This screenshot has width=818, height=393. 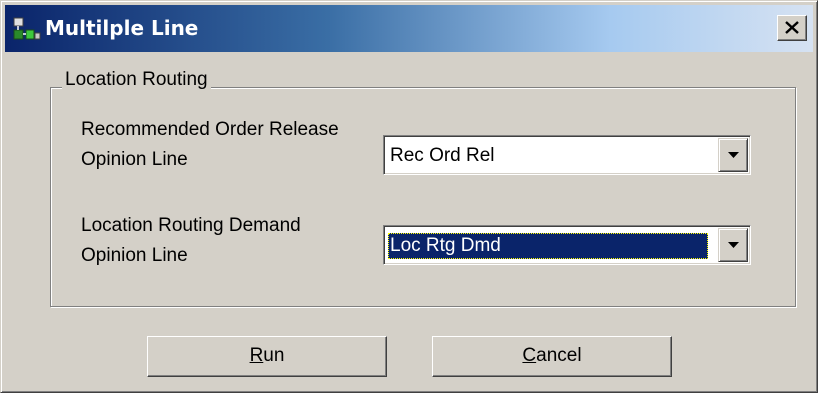 I want to click on location-routing-demand-select: Loc Rtg Dmd, so click(x=567, y=245).